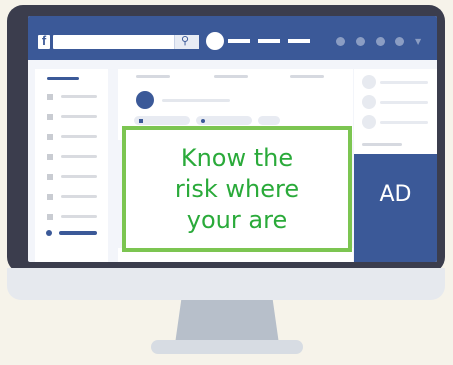 This screenshot has width=453, height=365. Describe the element at coordinates (203, 121) in the screenshot. I see `tag-icon` at that location.